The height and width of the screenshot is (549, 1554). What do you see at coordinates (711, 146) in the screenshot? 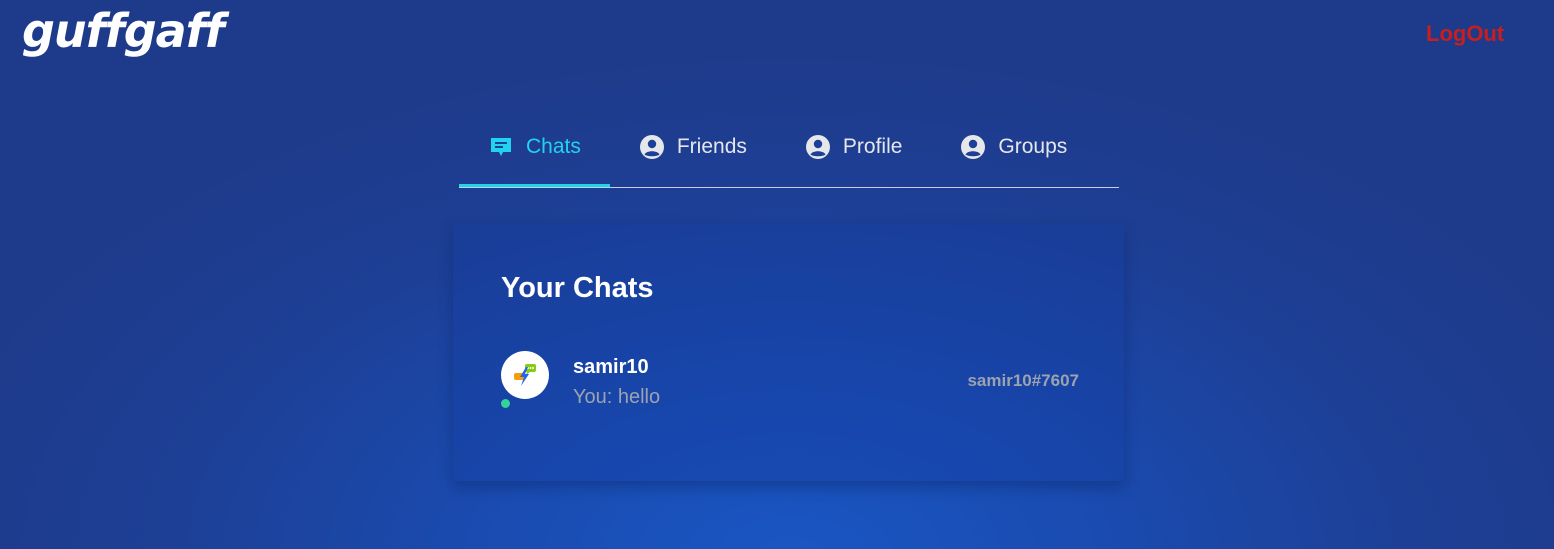
I see `tab-friends-label: Friends` at bounding box center [711, 146].